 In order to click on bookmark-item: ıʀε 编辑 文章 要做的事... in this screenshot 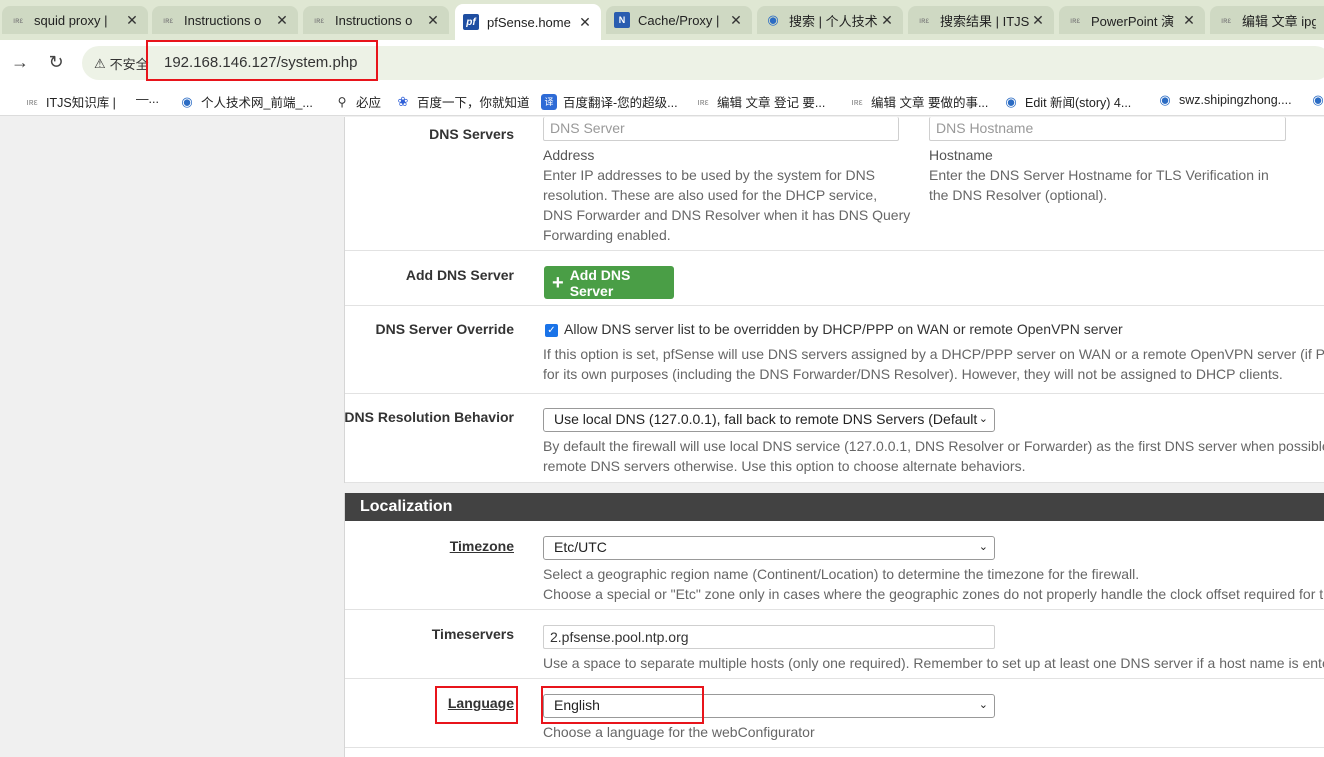, I will do `click(918, 101)`.